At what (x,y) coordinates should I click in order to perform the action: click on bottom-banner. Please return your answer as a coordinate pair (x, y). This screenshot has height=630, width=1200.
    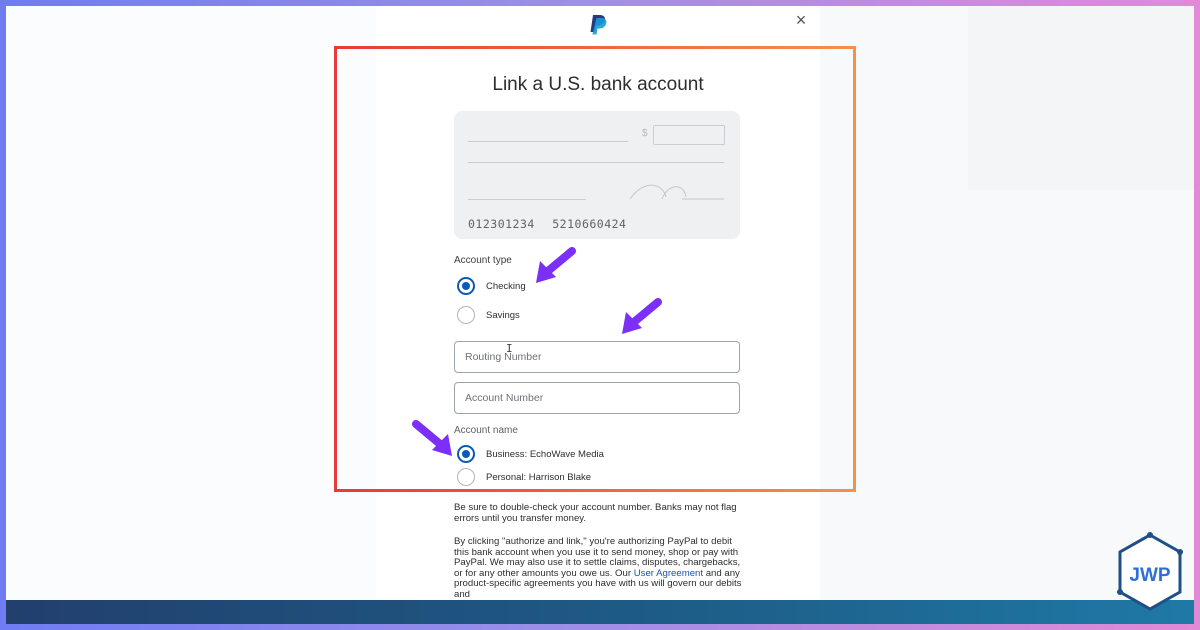
    Looking at the image, I should click on (600, 612).